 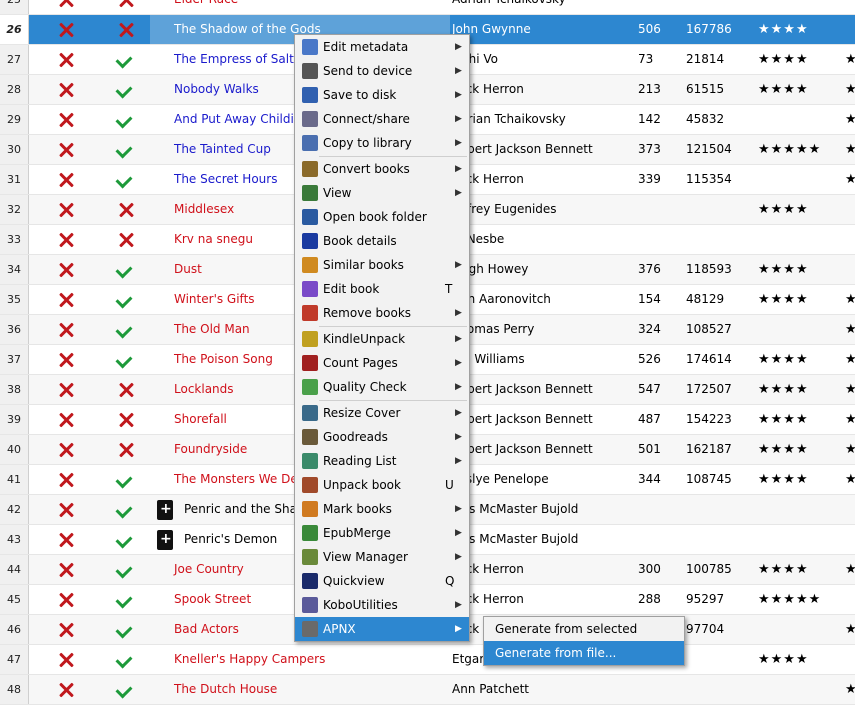 I want to click on menu-item-view: View ▶, so click(x=382, y=193).